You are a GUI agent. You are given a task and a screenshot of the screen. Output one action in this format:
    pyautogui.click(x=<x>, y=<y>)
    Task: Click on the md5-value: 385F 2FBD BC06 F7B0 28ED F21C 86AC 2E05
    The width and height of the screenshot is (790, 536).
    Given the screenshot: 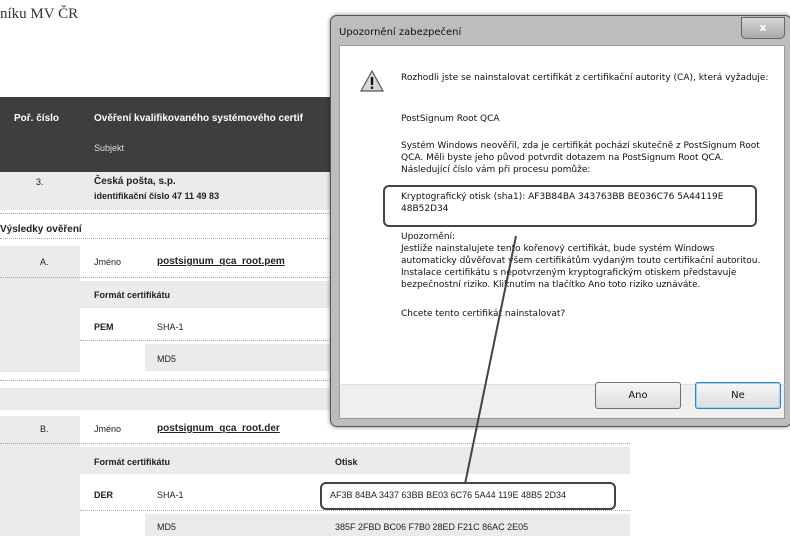 What is the action you would take?
    pyautogui.click(x=432, y=527)
    